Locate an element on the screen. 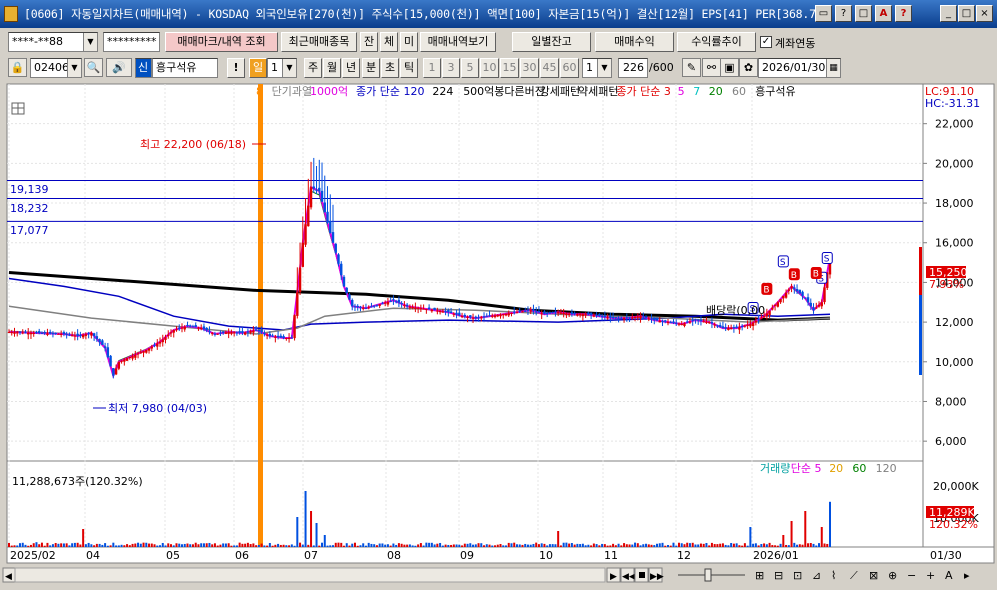 The width and height of the screenshot is (997, 590). zoom-slider-thumb is located at coordinates (708, 575).